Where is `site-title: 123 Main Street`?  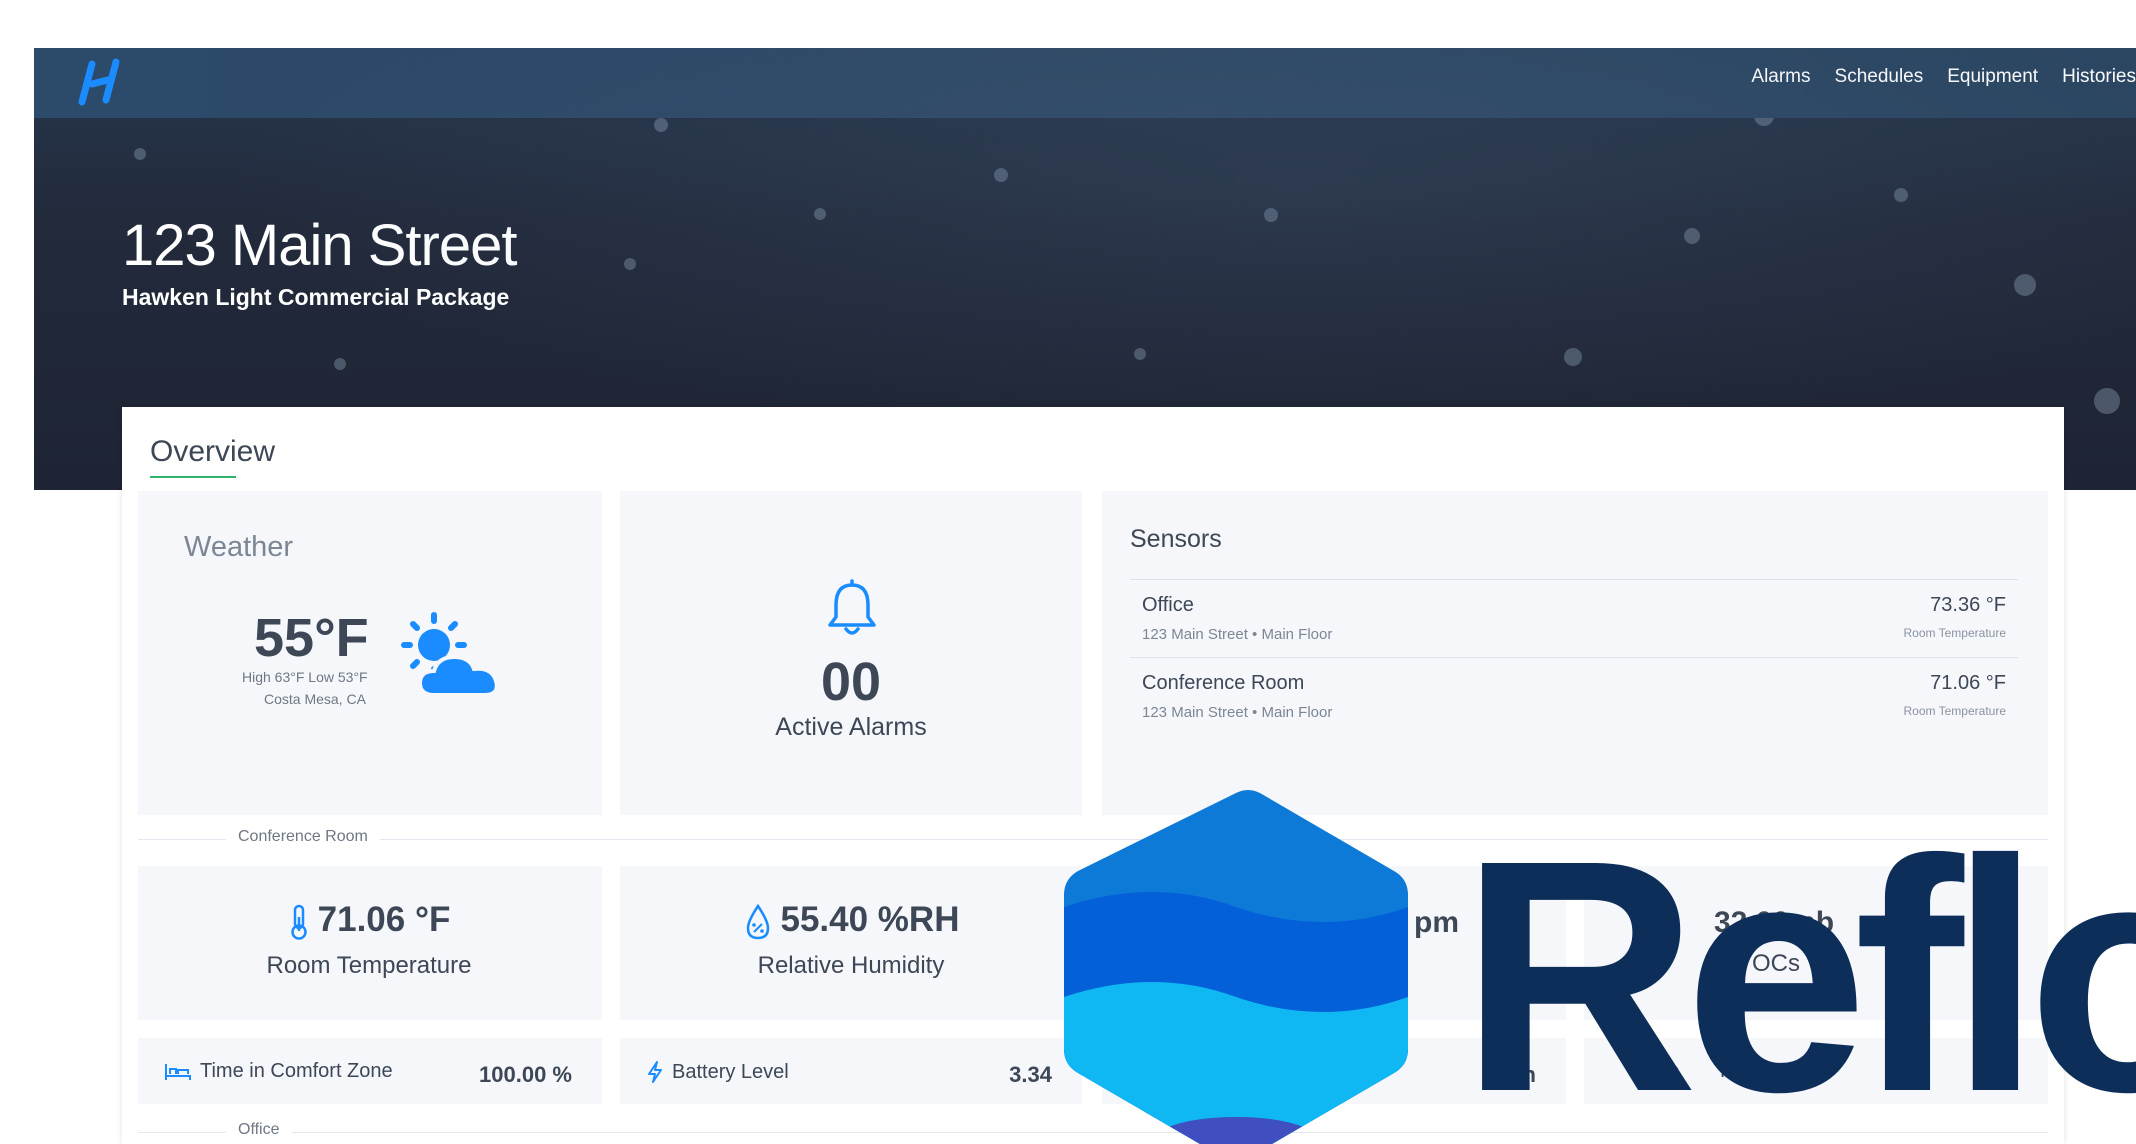 site-title: 123 Main Street is located at coordinates (319, 245).